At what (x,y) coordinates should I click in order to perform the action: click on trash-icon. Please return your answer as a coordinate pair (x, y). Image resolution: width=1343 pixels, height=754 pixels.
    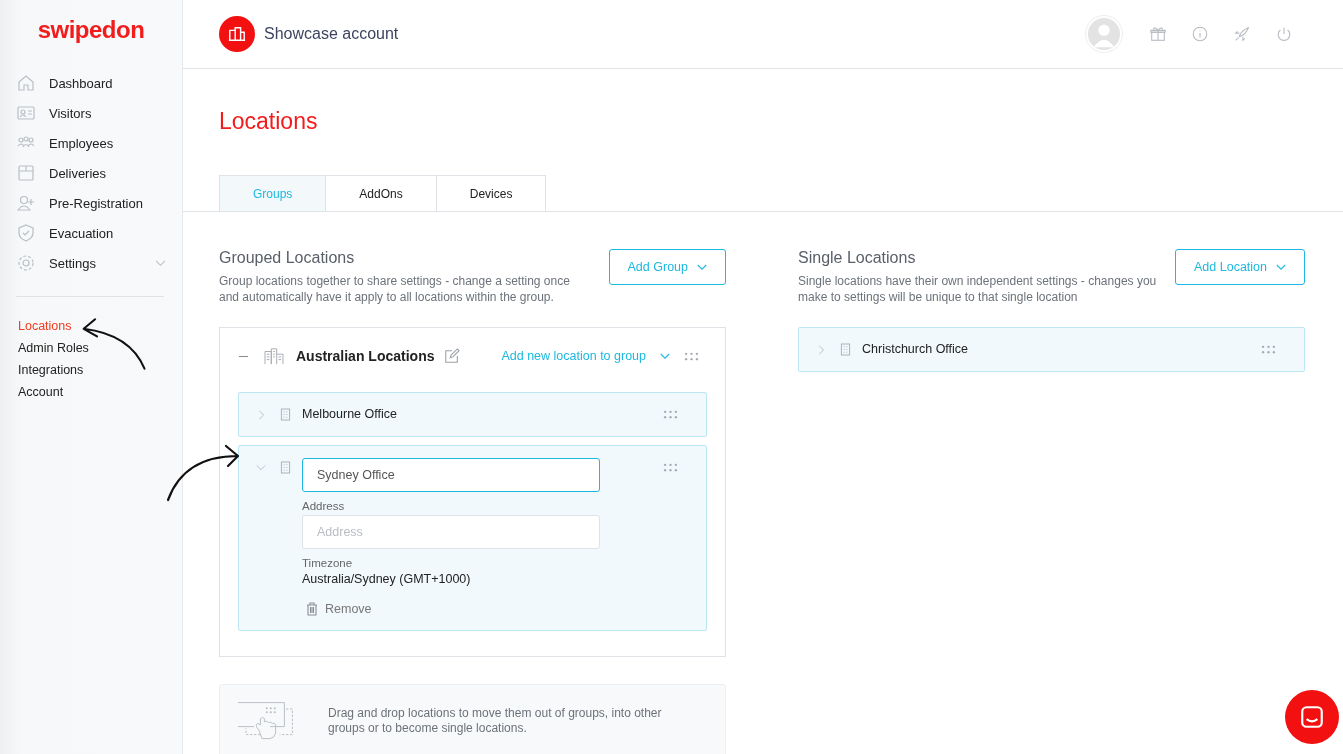
    Looking at the image, I should click on (312, 609).